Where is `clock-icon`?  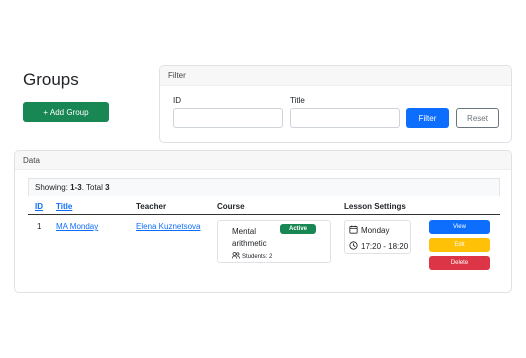 clock-icon is located at coordinates (353, 246).